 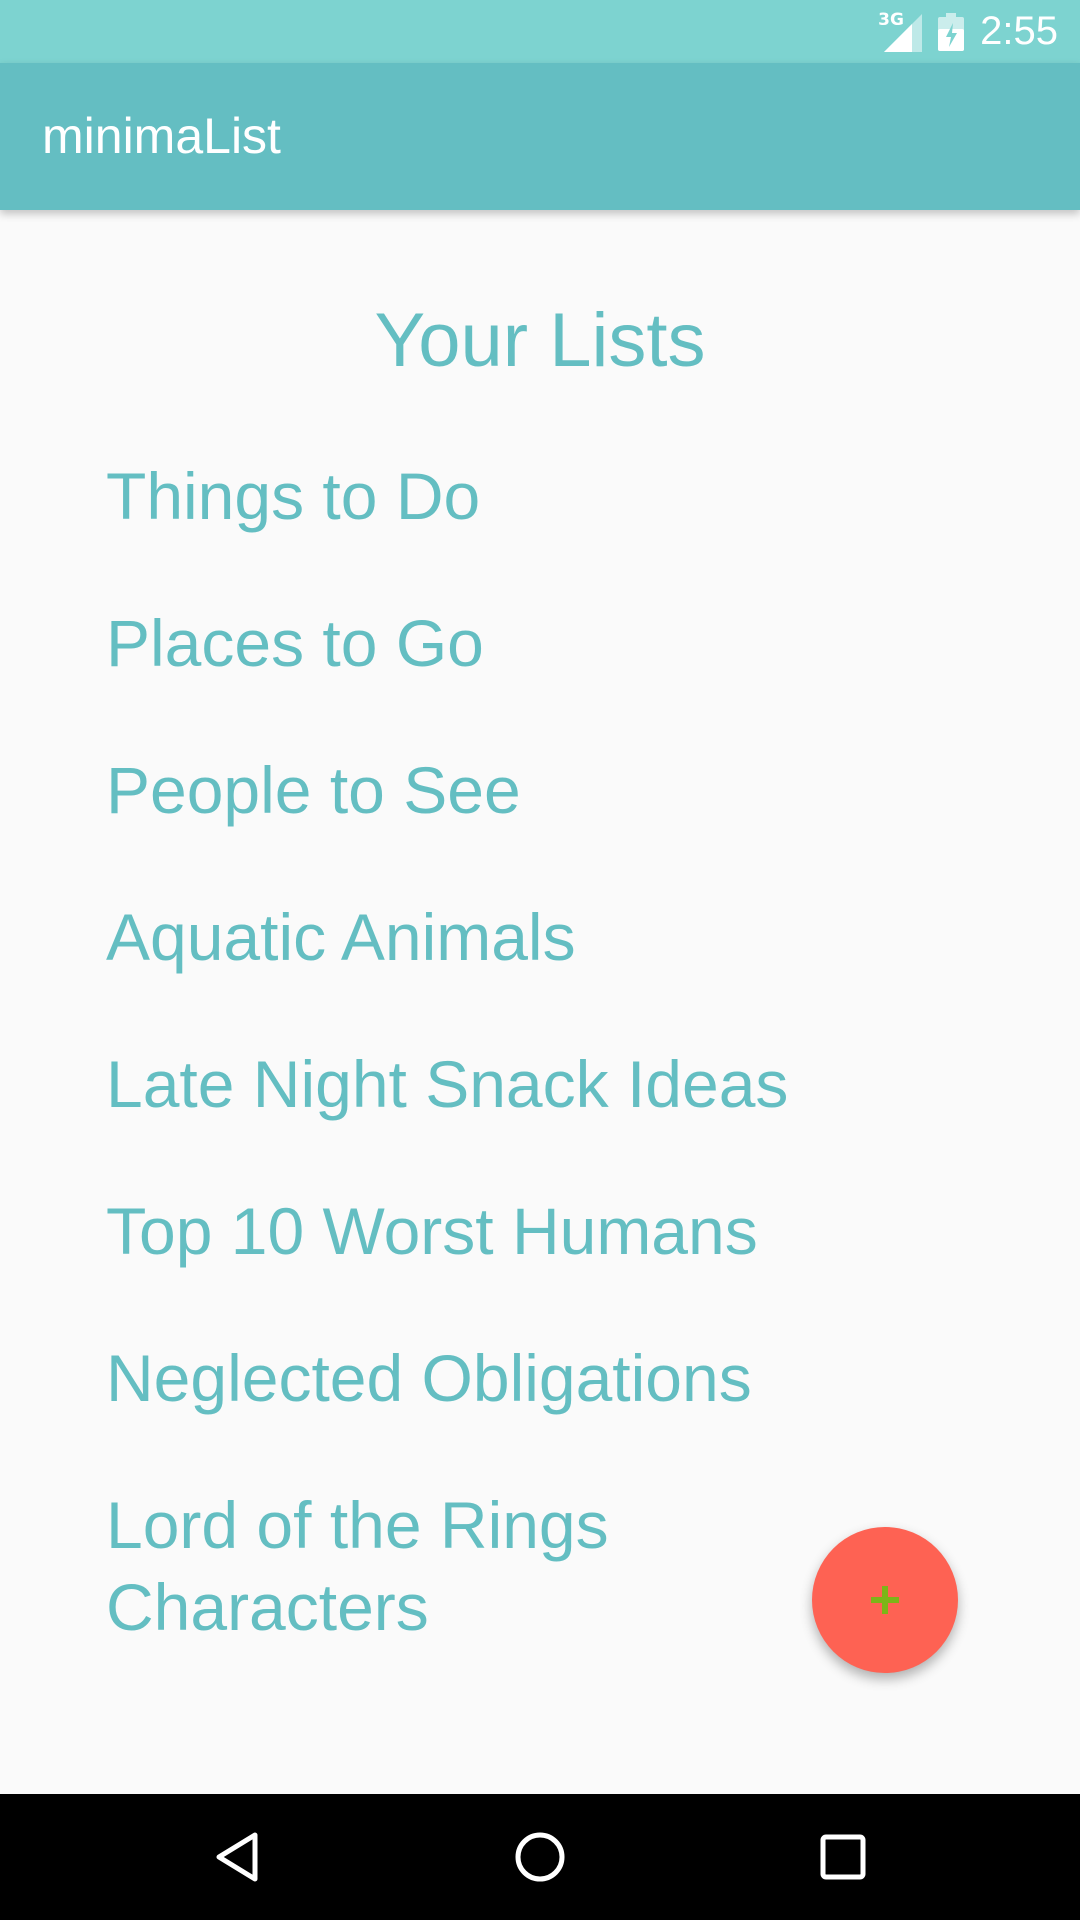 I want to click on list-item-people-to-see: People to See, so click(x=456, y=790).